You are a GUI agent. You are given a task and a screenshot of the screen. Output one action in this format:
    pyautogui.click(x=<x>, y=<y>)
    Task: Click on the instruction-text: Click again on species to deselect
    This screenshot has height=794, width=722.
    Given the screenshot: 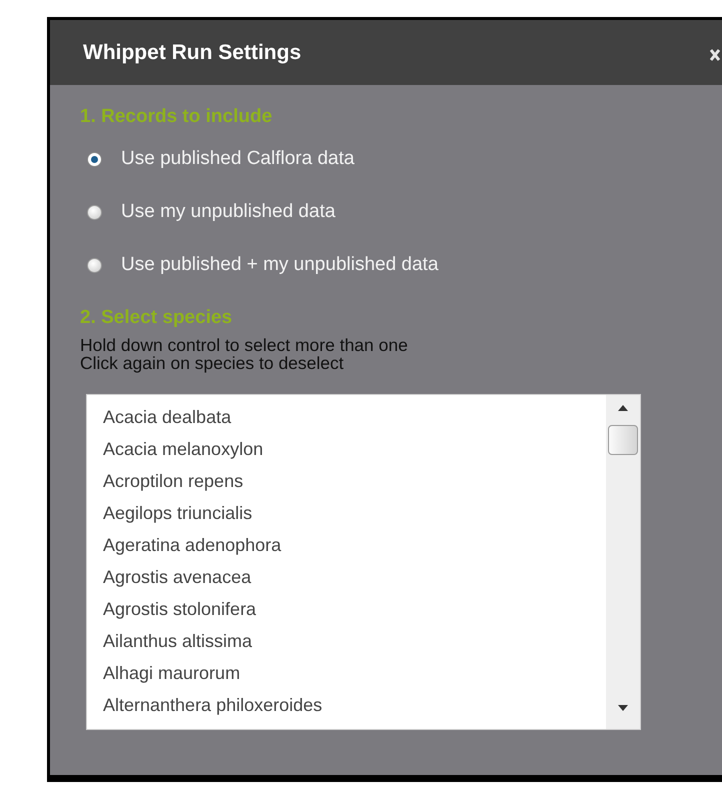 What is the action you would take?
    pyautogui.click(x=212, y=363)
    